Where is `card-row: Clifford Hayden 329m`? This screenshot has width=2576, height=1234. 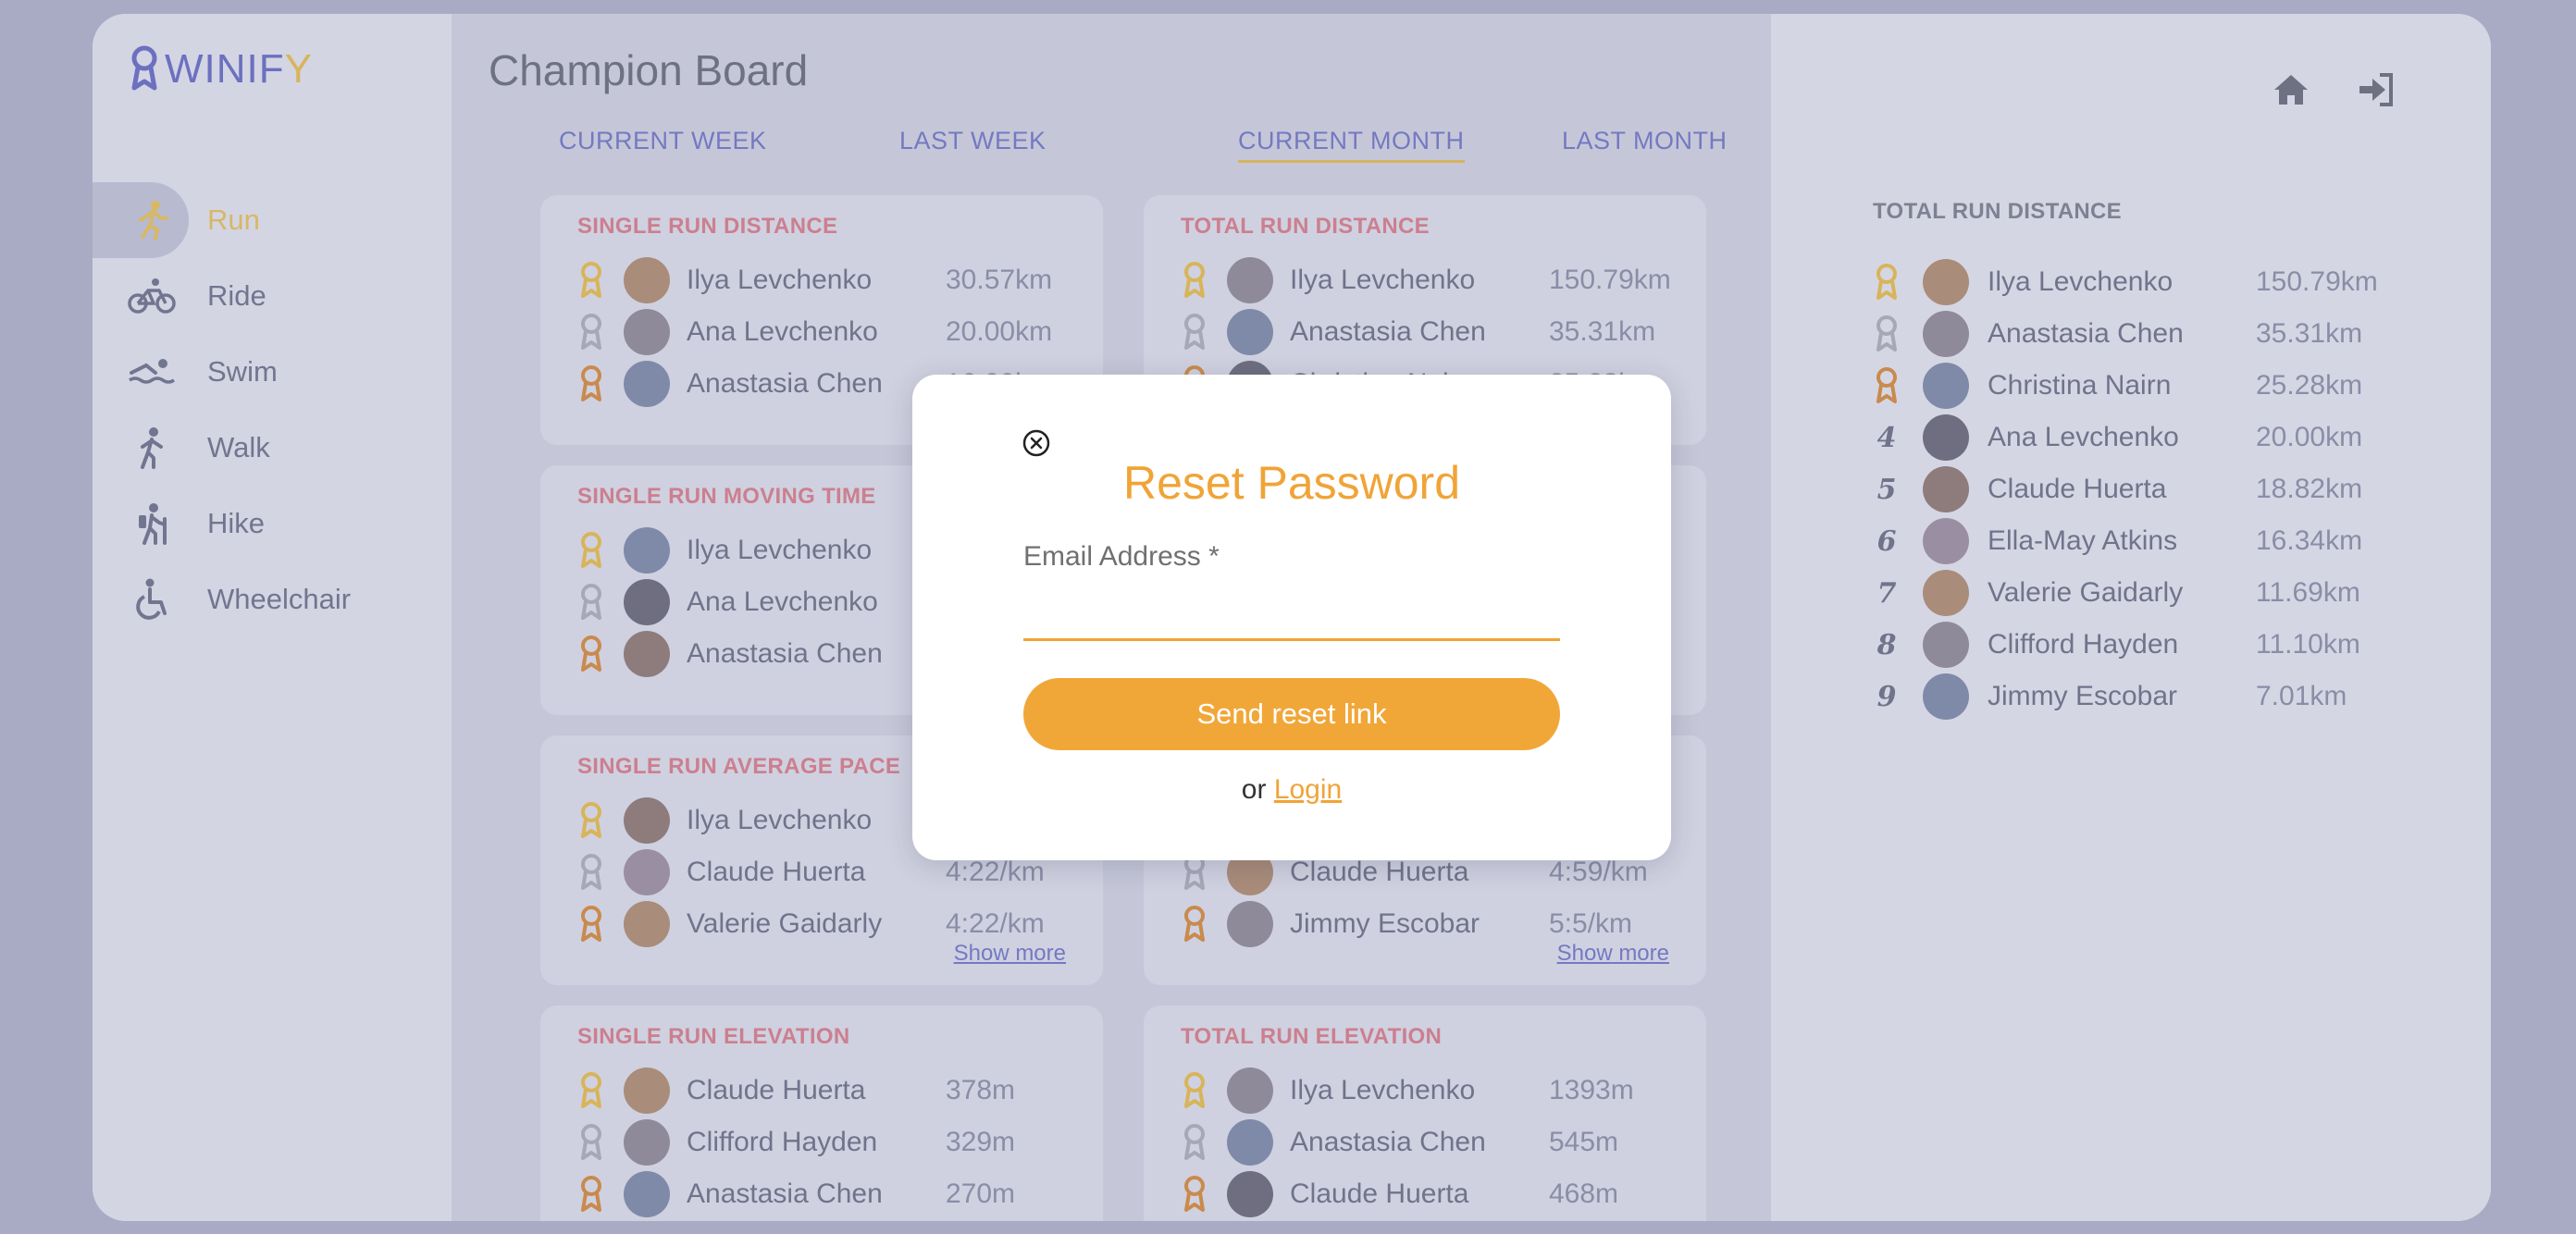 card-row: Clifford Hayden 329m is located at coordinates (827, 1142).